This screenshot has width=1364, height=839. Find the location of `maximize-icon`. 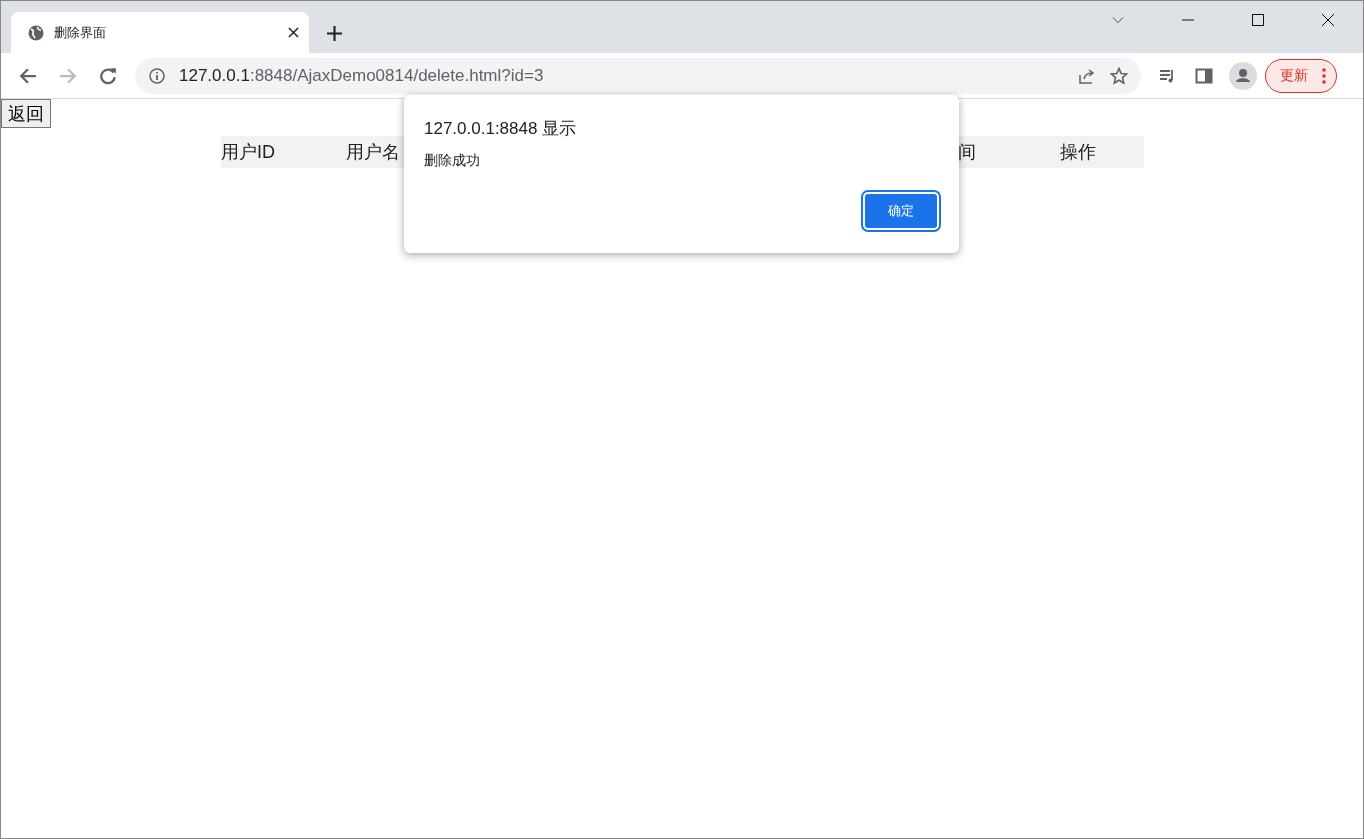

maximize-icon is located at coordinates (1258, 20).